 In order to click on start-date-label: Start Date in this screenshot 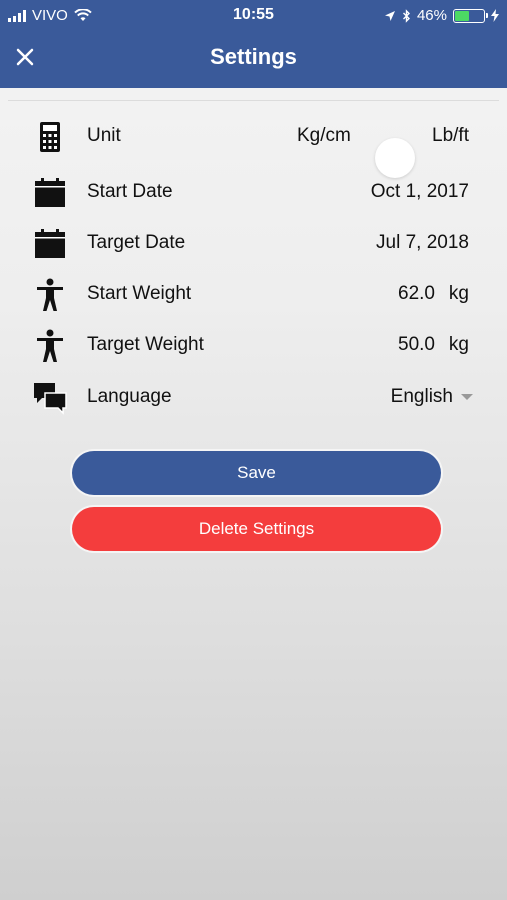, I will do `click(130, 191)`.